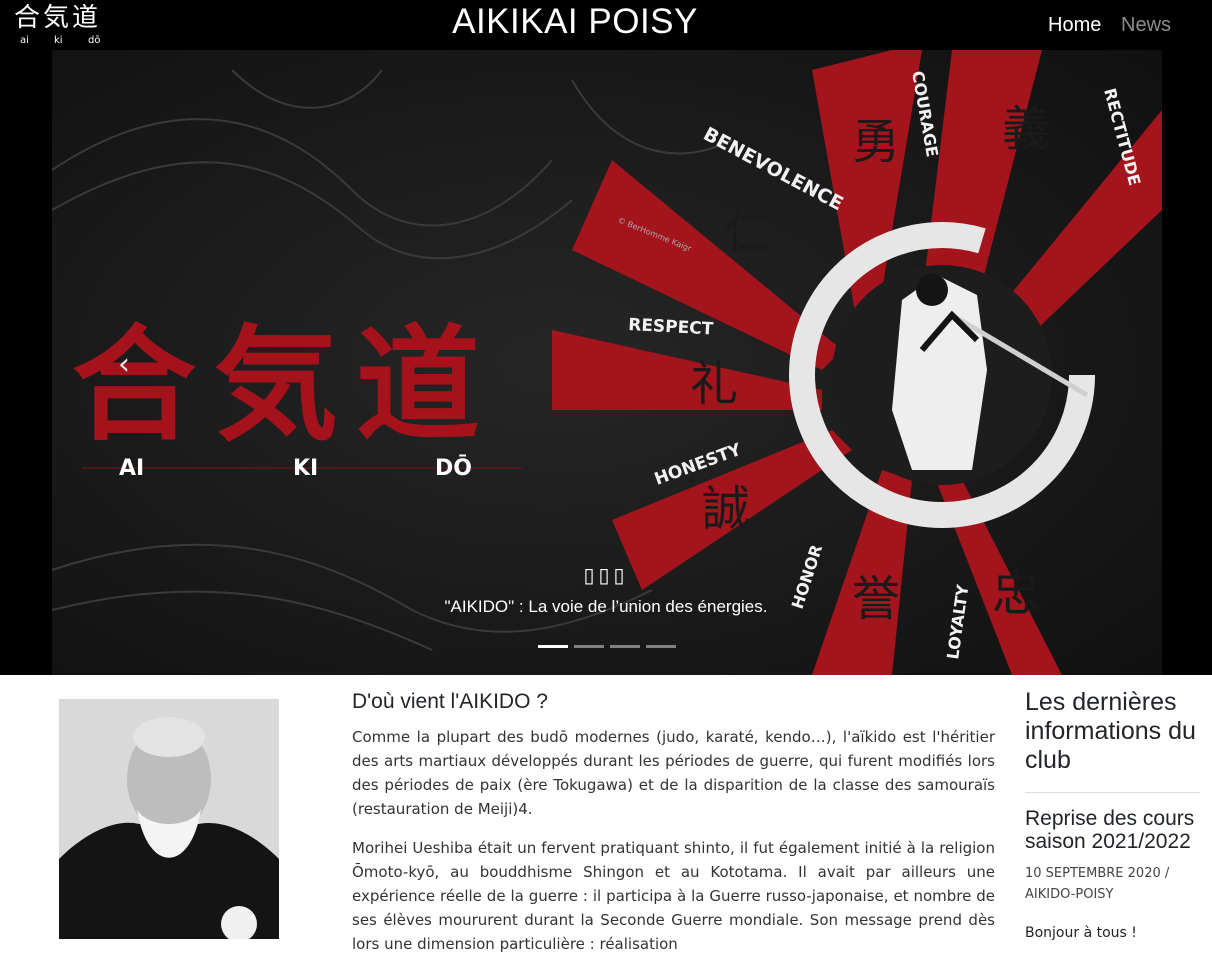 This screenshot has height=971, width=1212. I want to click on logo-romaji-ai: ai, so click(24, 40).